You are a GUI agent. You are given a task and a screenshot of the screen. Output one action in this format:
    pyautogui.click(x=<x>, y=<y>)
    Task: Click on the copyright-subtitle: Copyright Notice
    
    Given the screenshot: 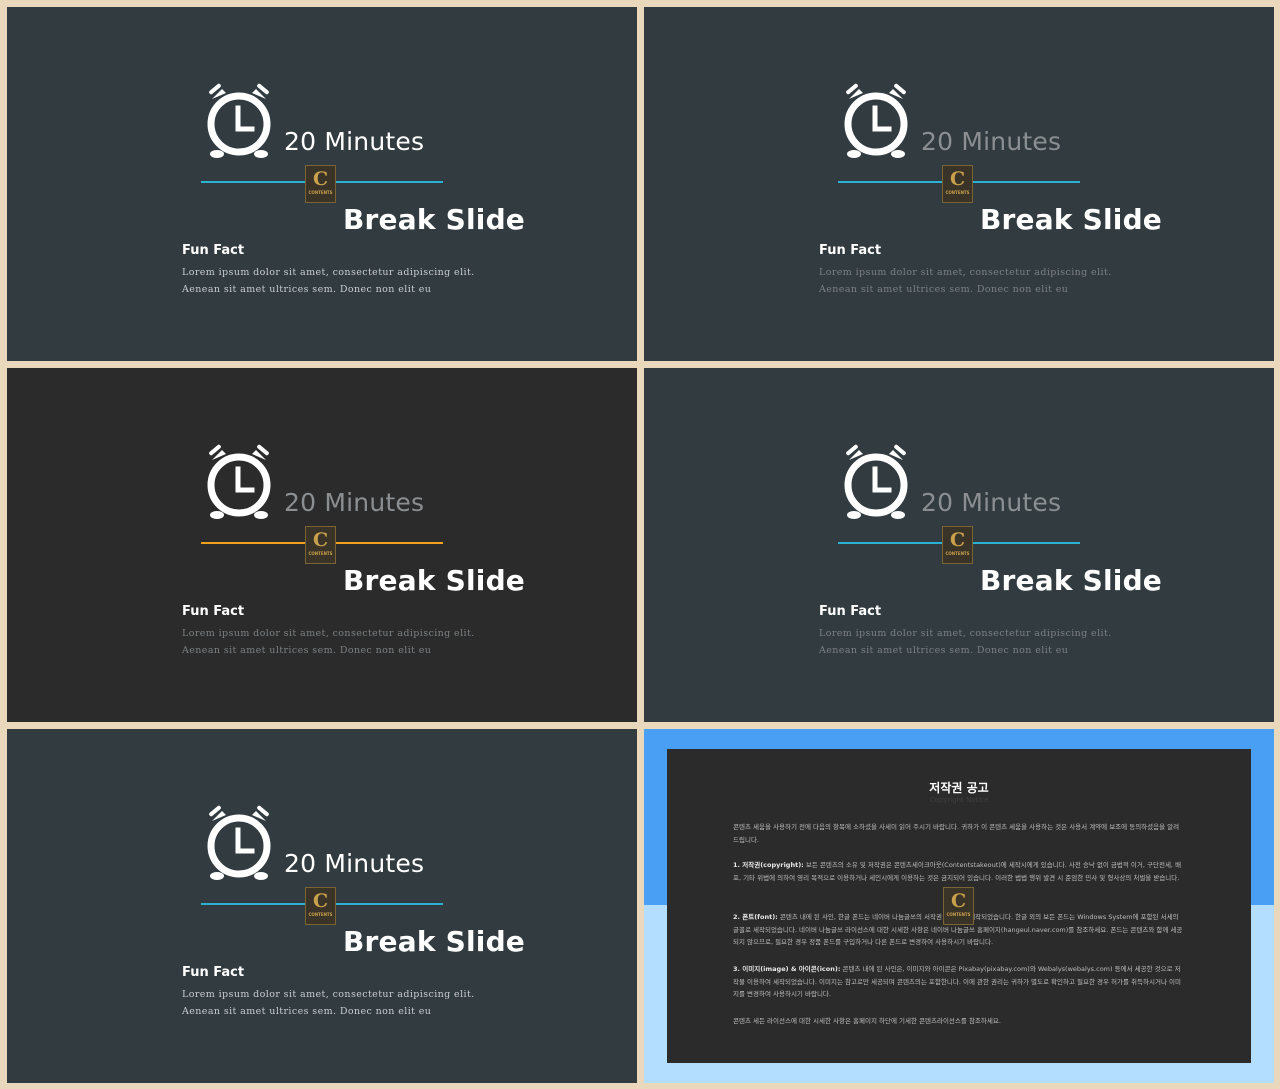 What is the action you would take?
    pyautogui.click(x=959, y=800)
    